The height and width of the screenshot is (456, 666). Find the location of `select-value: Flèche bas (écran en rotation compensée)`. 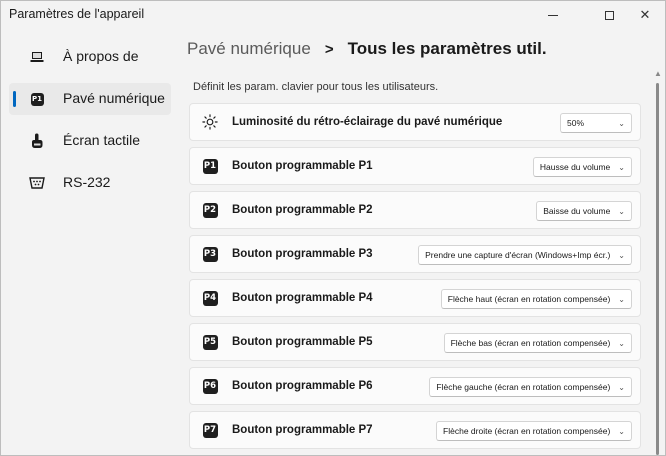

select-value: Flèche bas (écran en rotation compensée) is located at coordinates (530, 343).